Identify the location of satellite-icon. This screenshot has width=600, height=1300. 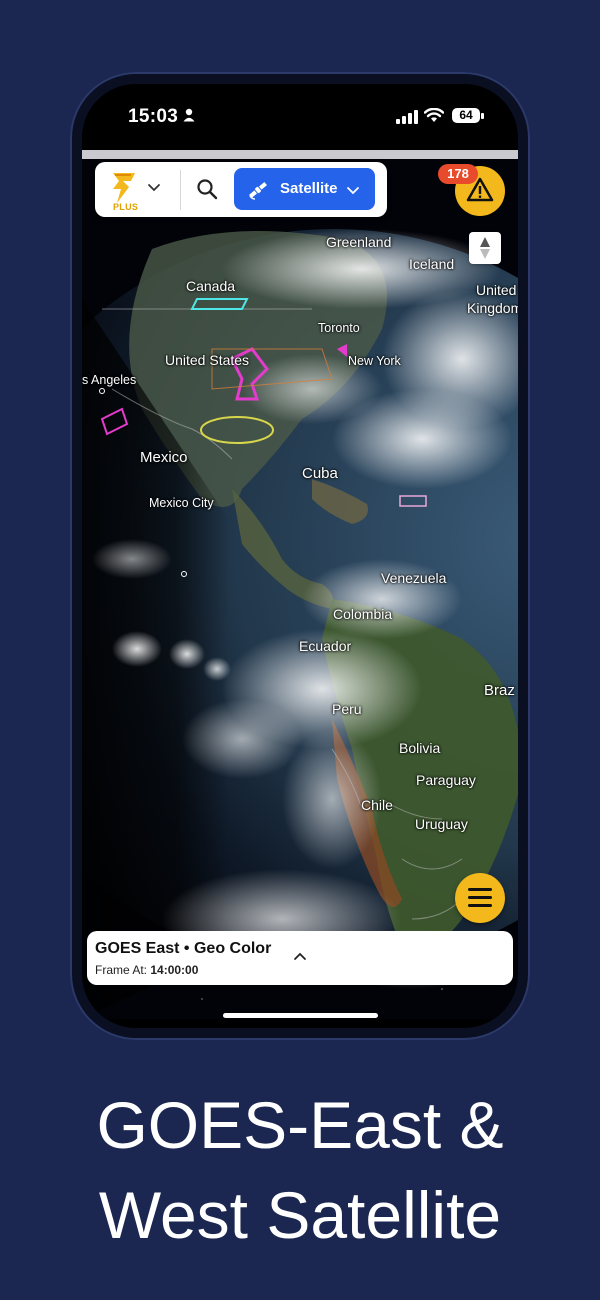
(258, 191).